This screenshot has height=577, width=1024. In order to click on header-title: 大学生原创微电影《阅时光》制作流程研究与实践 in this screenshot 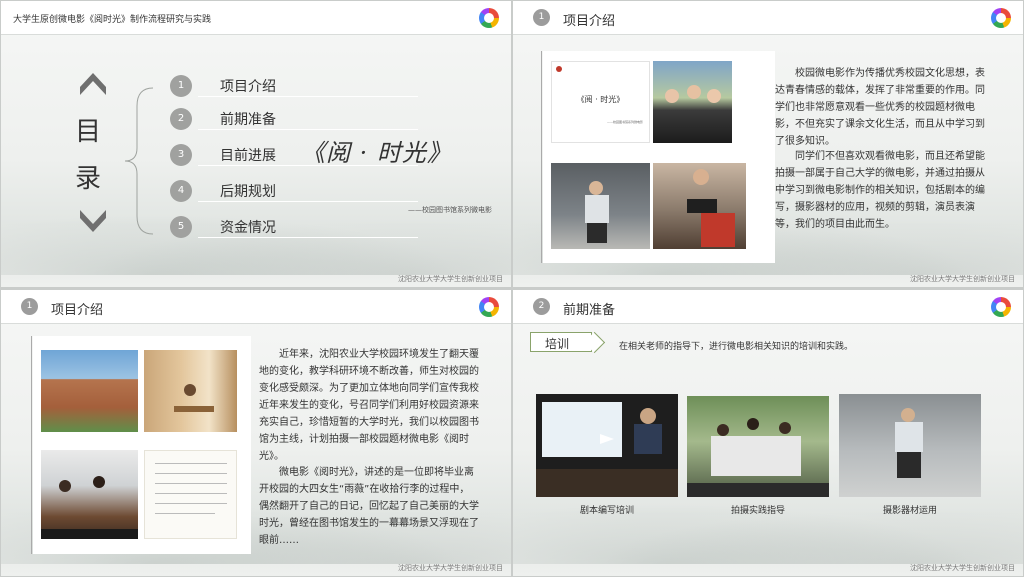, I will do `click(112, 20)`.